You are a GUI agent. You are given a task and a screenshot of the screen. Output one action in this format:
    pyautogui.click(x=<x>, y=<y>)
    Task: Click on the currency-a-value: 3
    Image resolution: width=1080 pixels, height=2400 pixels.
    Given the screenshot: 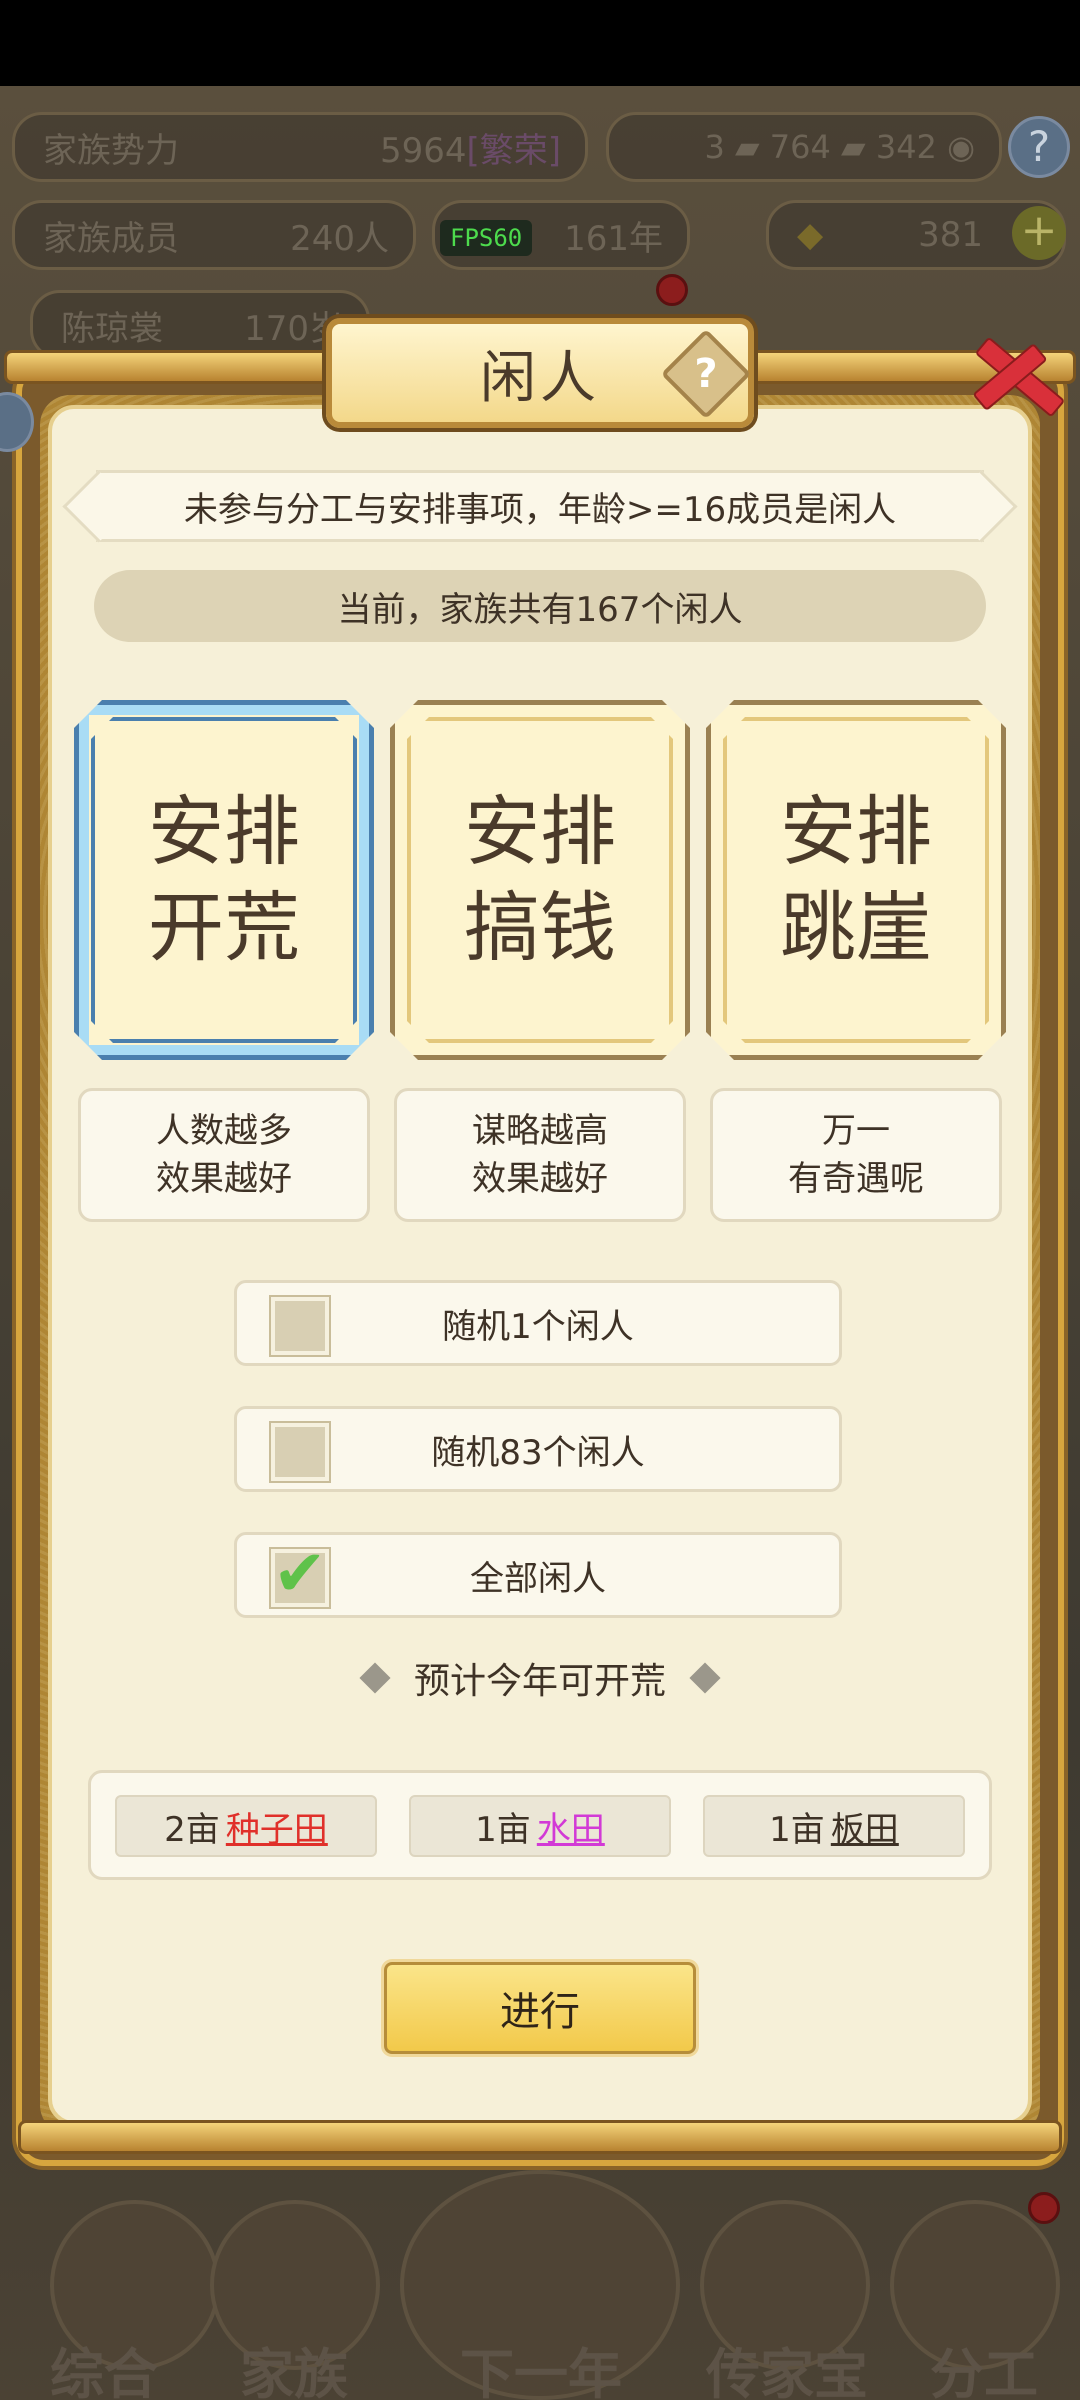 What is the action you would take?
    pyautogui.click(x=714, y=147)
    